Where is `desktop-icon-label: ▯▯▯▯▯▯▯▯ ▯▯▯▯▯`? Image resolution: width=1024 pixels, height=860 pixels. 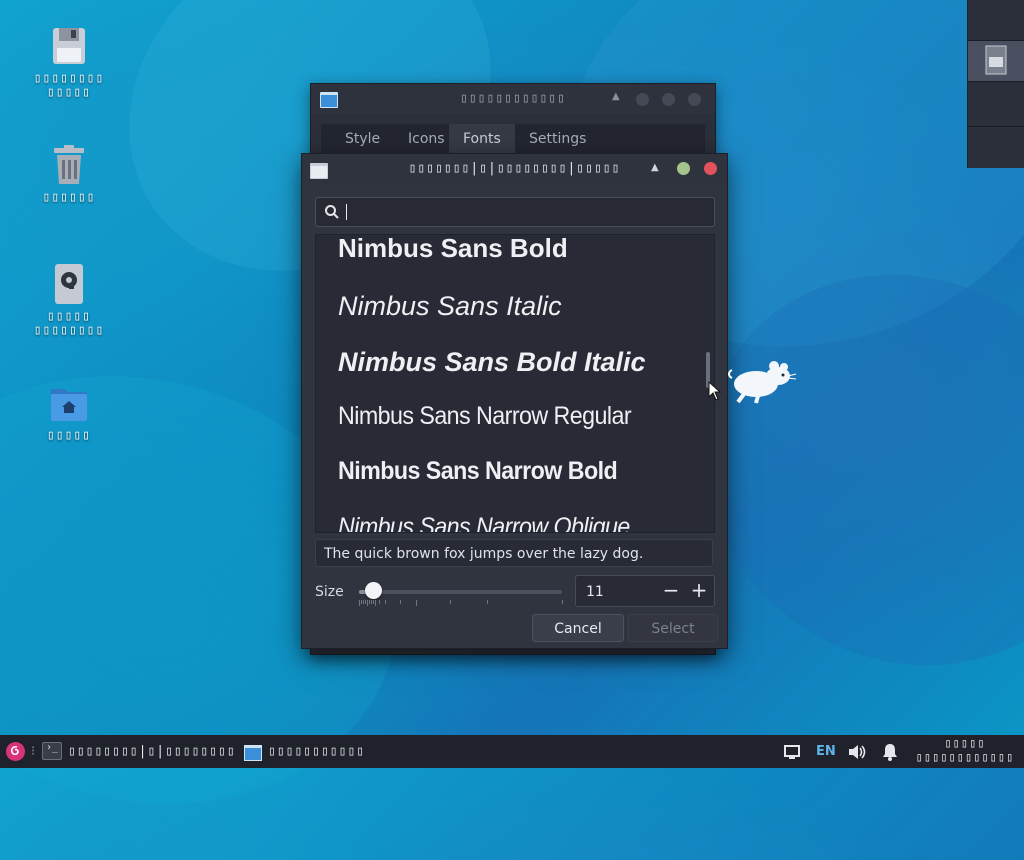
desktop-icon-label: ▯▯▯▯▯▯▯▯ ▯▯▯▯▯ is located at coordinates (69, 85).